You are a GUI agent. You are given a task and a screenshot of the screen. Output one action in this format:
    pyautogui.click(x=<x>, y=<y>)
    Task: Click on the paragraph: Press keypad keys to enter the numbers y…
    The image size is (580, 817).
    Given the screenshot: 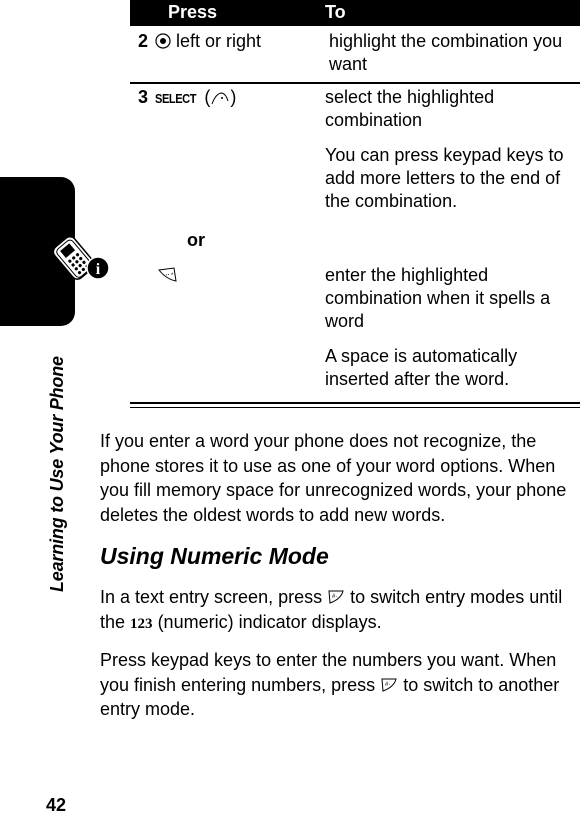 What is the action you would take?
    pyautogui.click(x=340, y=685)
    